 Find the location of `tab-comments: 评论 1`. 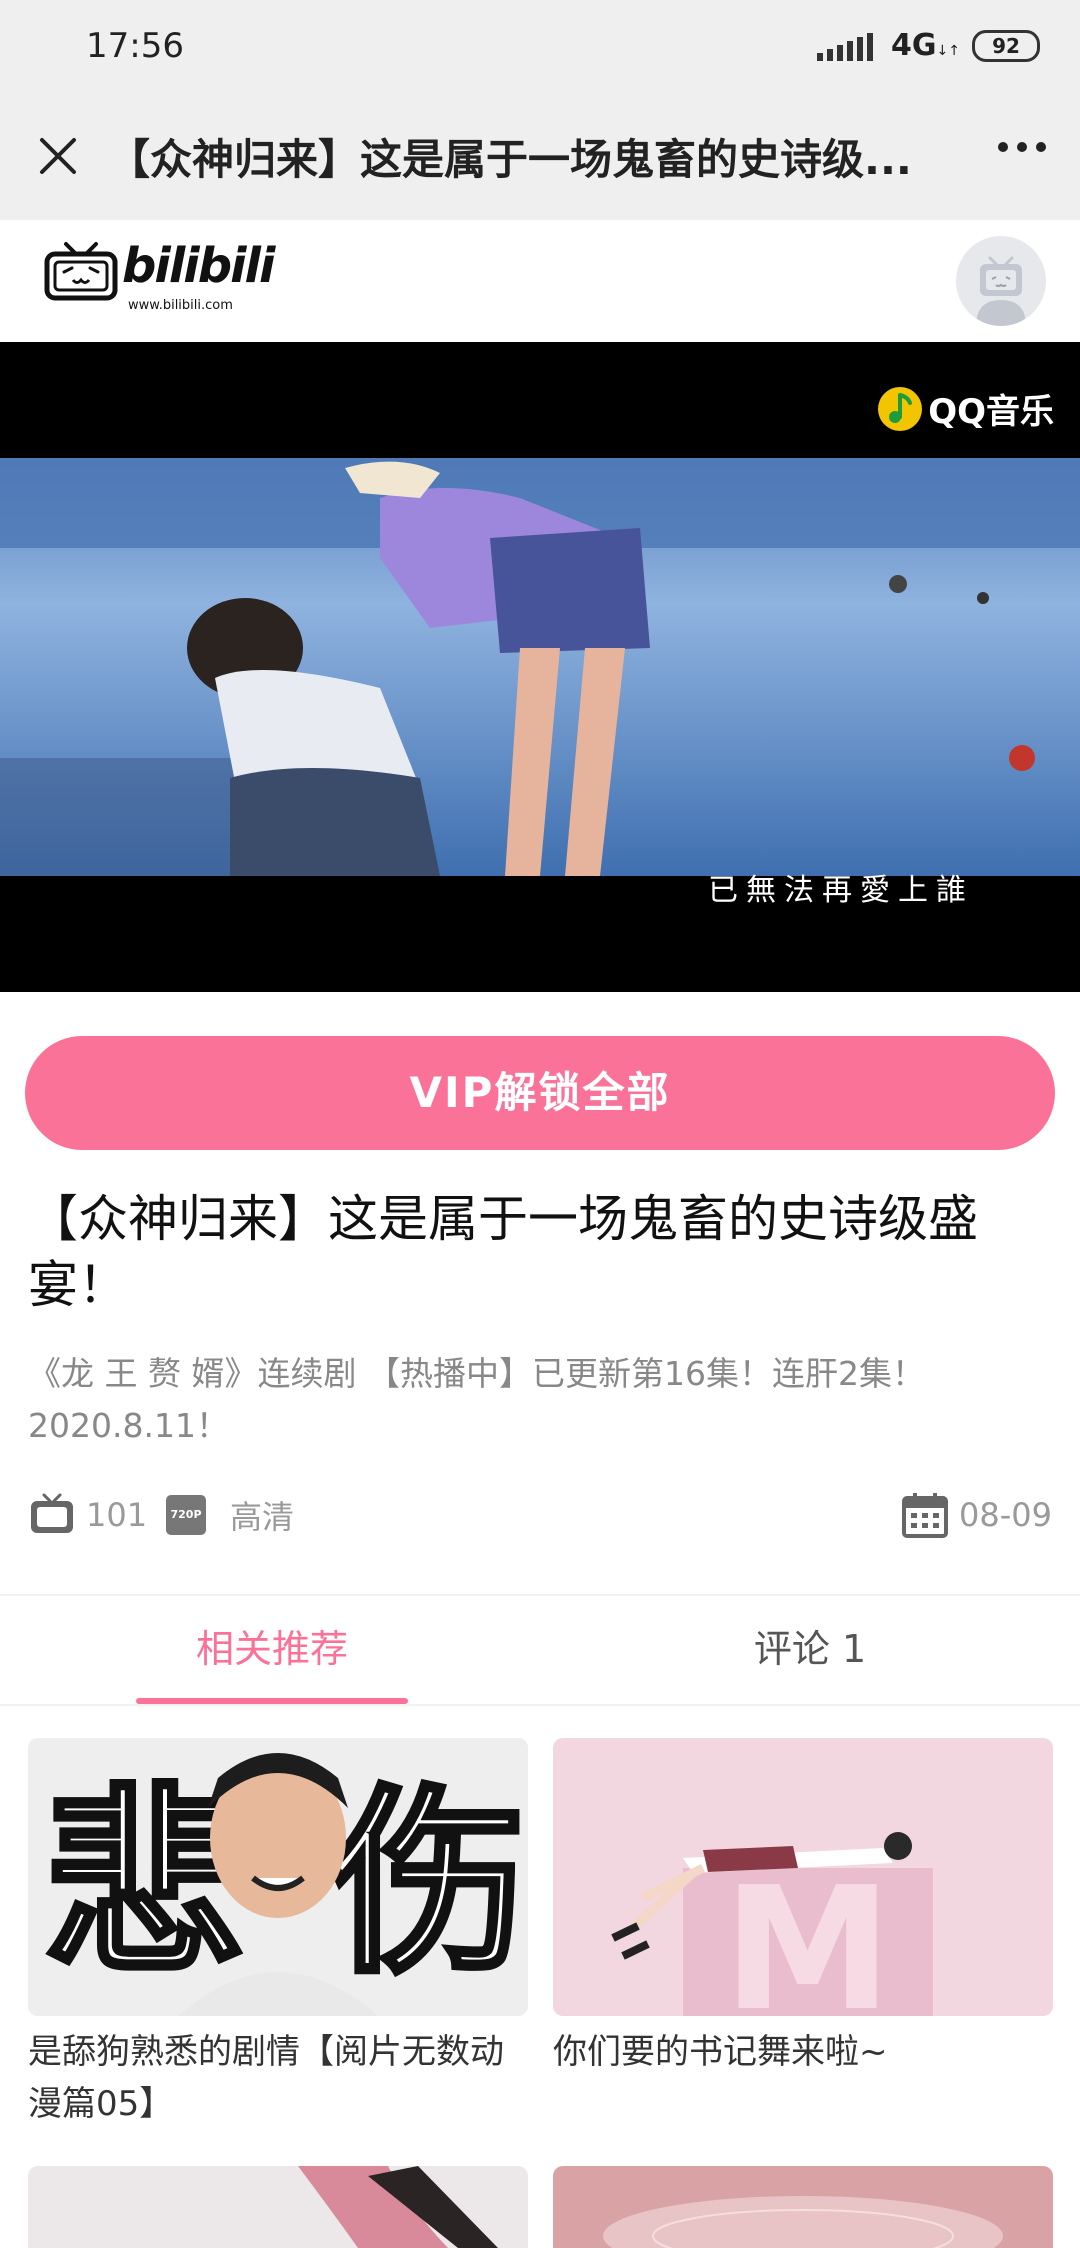

tab-comments: 评论 1 is located at coordinates (810, 1650).